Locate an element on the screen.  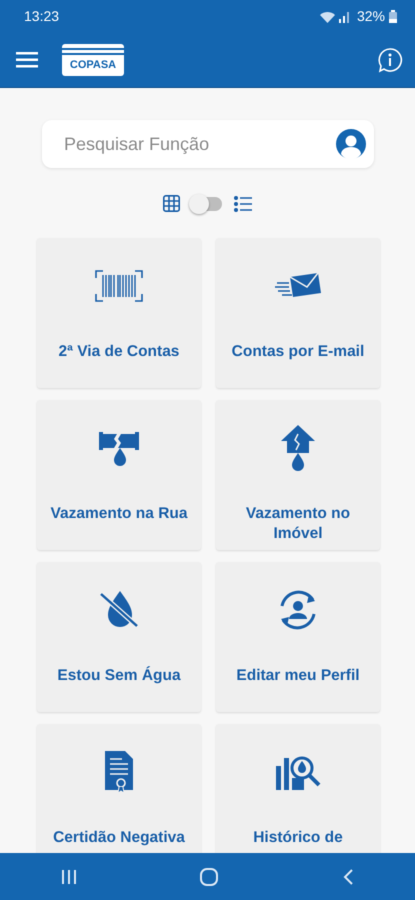
function-card: Certidão Negativa is located at coordinates (119, 788).